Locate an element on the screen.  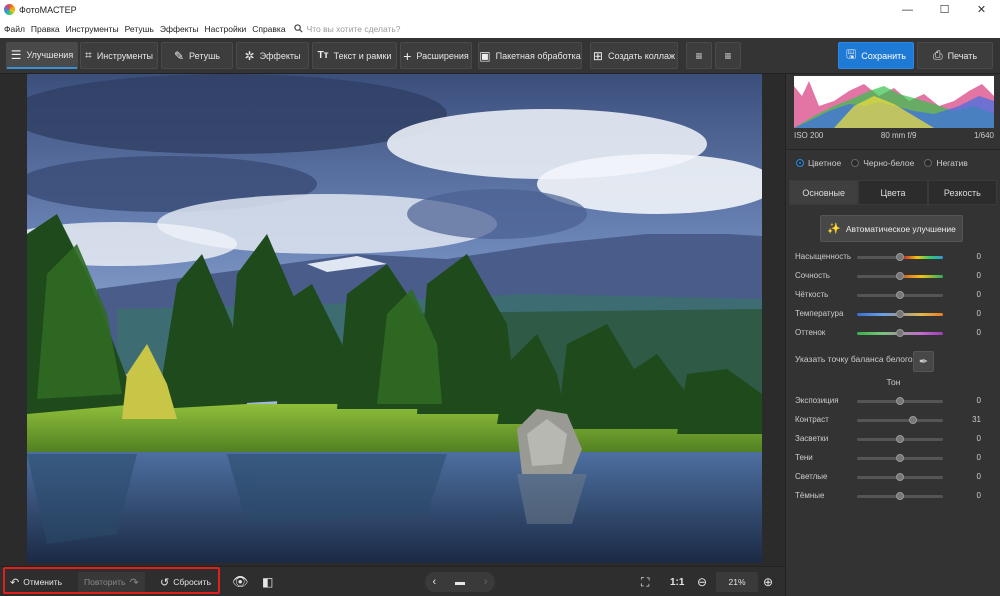
adjust-slider-row: Температура 0 is located at coordinates (895, 314).